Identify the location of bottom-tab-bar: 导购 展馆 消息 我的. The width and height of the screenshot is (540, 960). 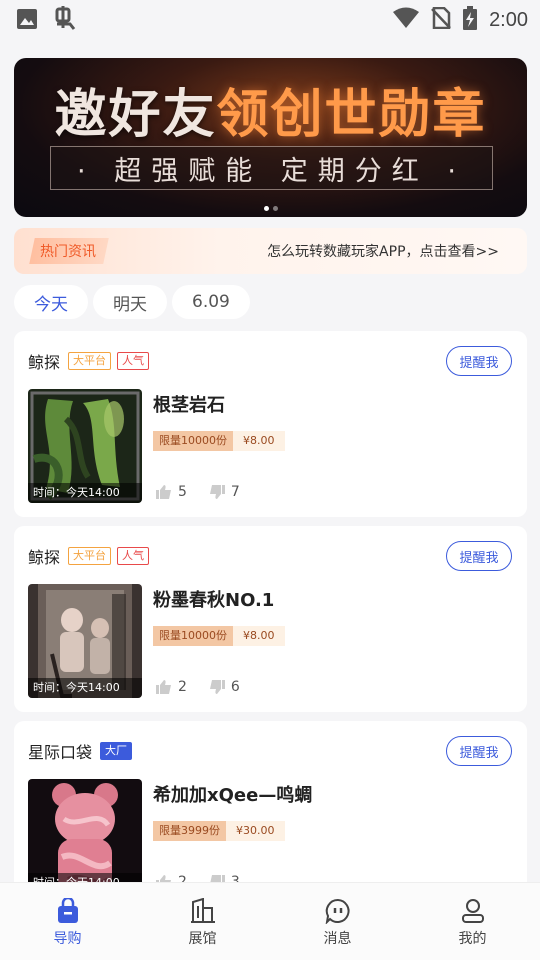
(270, 921).